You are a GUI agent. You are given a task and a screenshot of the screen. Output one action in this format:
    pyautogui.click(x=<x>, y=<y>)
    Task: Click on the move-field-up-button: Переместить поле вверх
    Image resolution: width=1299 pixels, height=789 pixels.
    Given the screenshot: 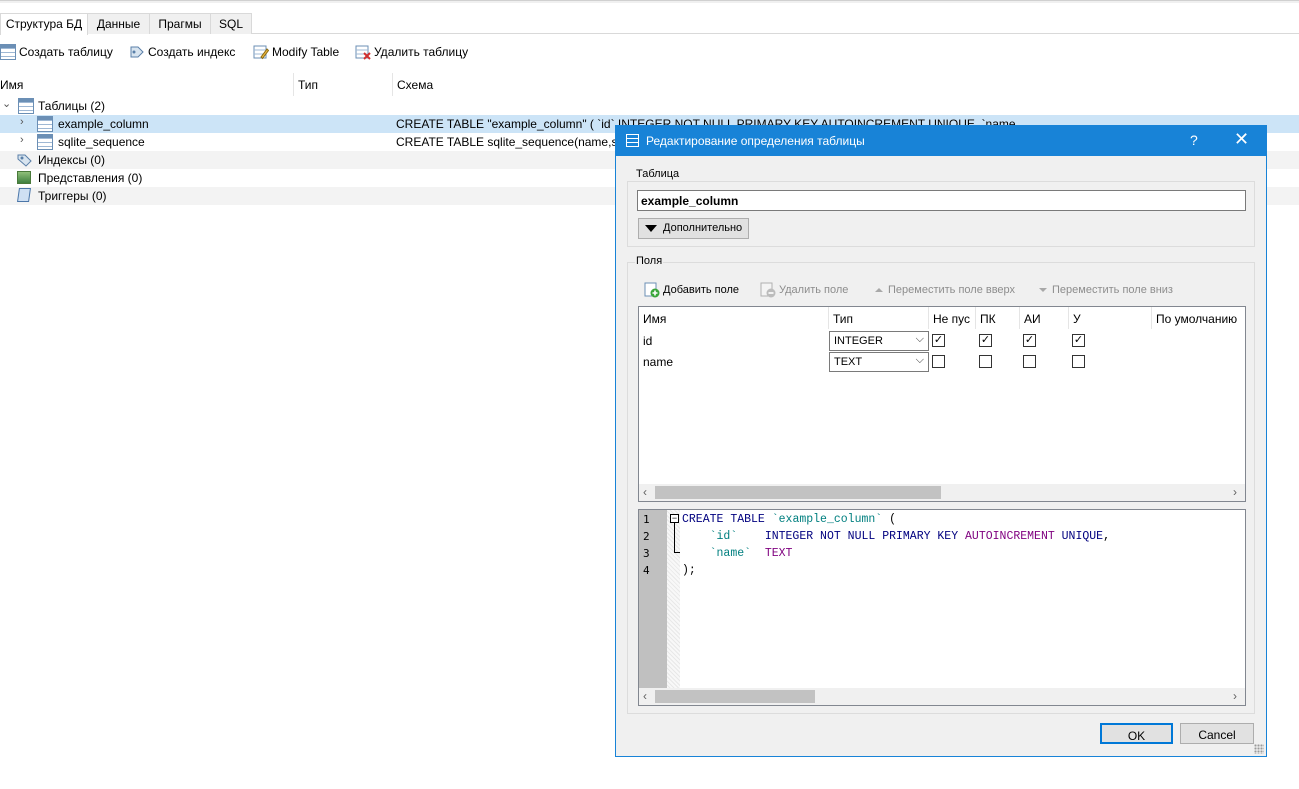 What is the action you would take?
    pyautogui.click(x=944, y=290)
    